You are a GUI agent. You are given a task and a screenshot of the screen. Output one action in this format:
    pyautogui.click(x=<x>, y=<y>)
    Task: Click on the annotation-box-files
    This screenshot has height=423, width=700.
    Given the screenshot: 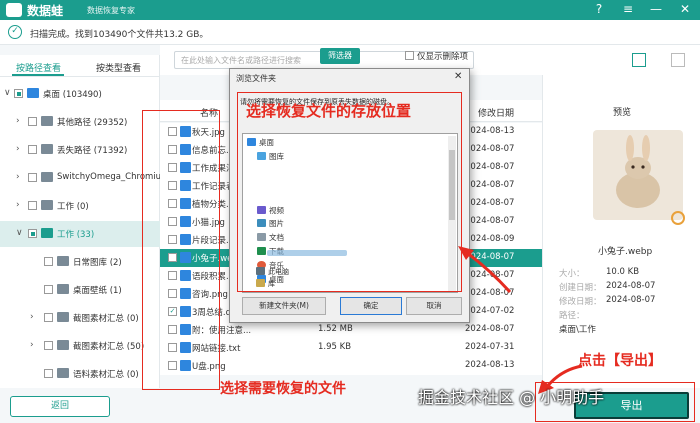 What is the action you would take?
    pyautogui.click(x=181, y=250)
    